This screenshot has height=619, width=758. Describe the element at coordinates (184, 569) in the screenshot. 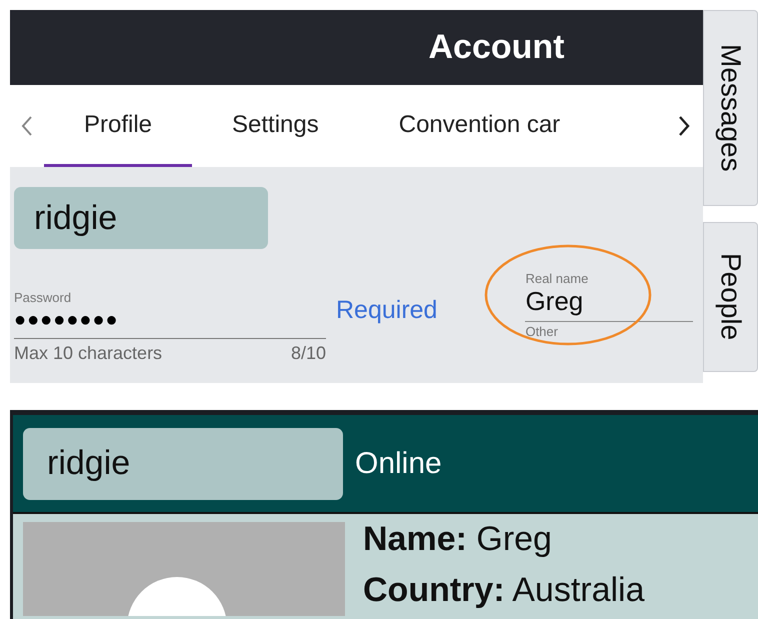

I see `avatar-icon` at that location.